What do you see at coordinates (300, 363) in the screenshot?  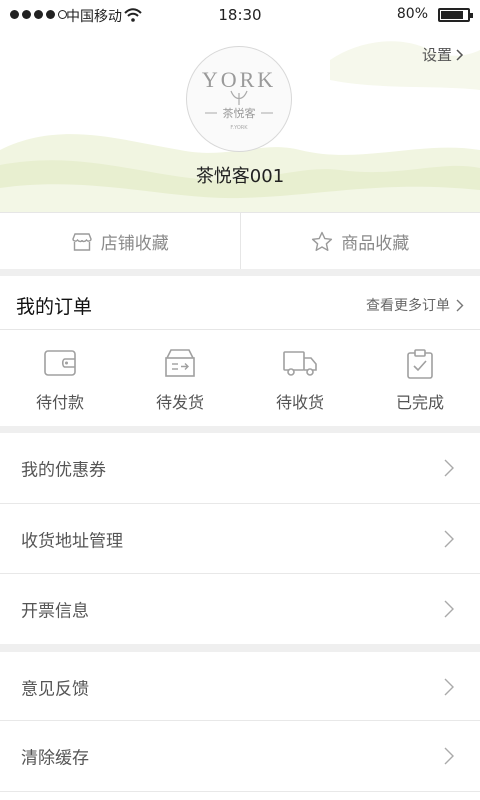 I see `truck-icon` at bounding box center [300, 363].